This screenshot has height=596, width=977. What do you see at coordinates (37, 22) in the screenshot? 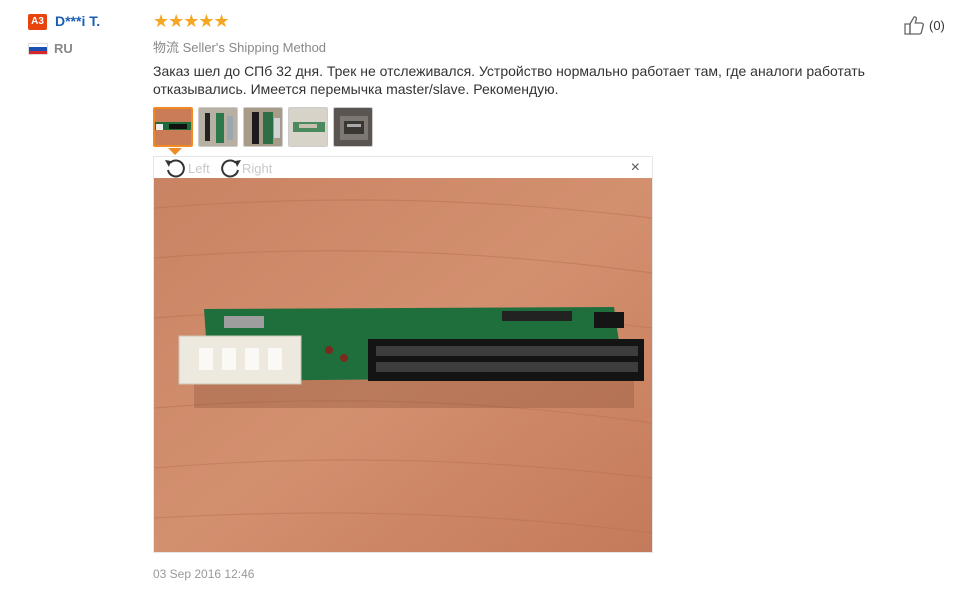
I see `buyer-level-badge: A3` at bounding box center [37, 22].